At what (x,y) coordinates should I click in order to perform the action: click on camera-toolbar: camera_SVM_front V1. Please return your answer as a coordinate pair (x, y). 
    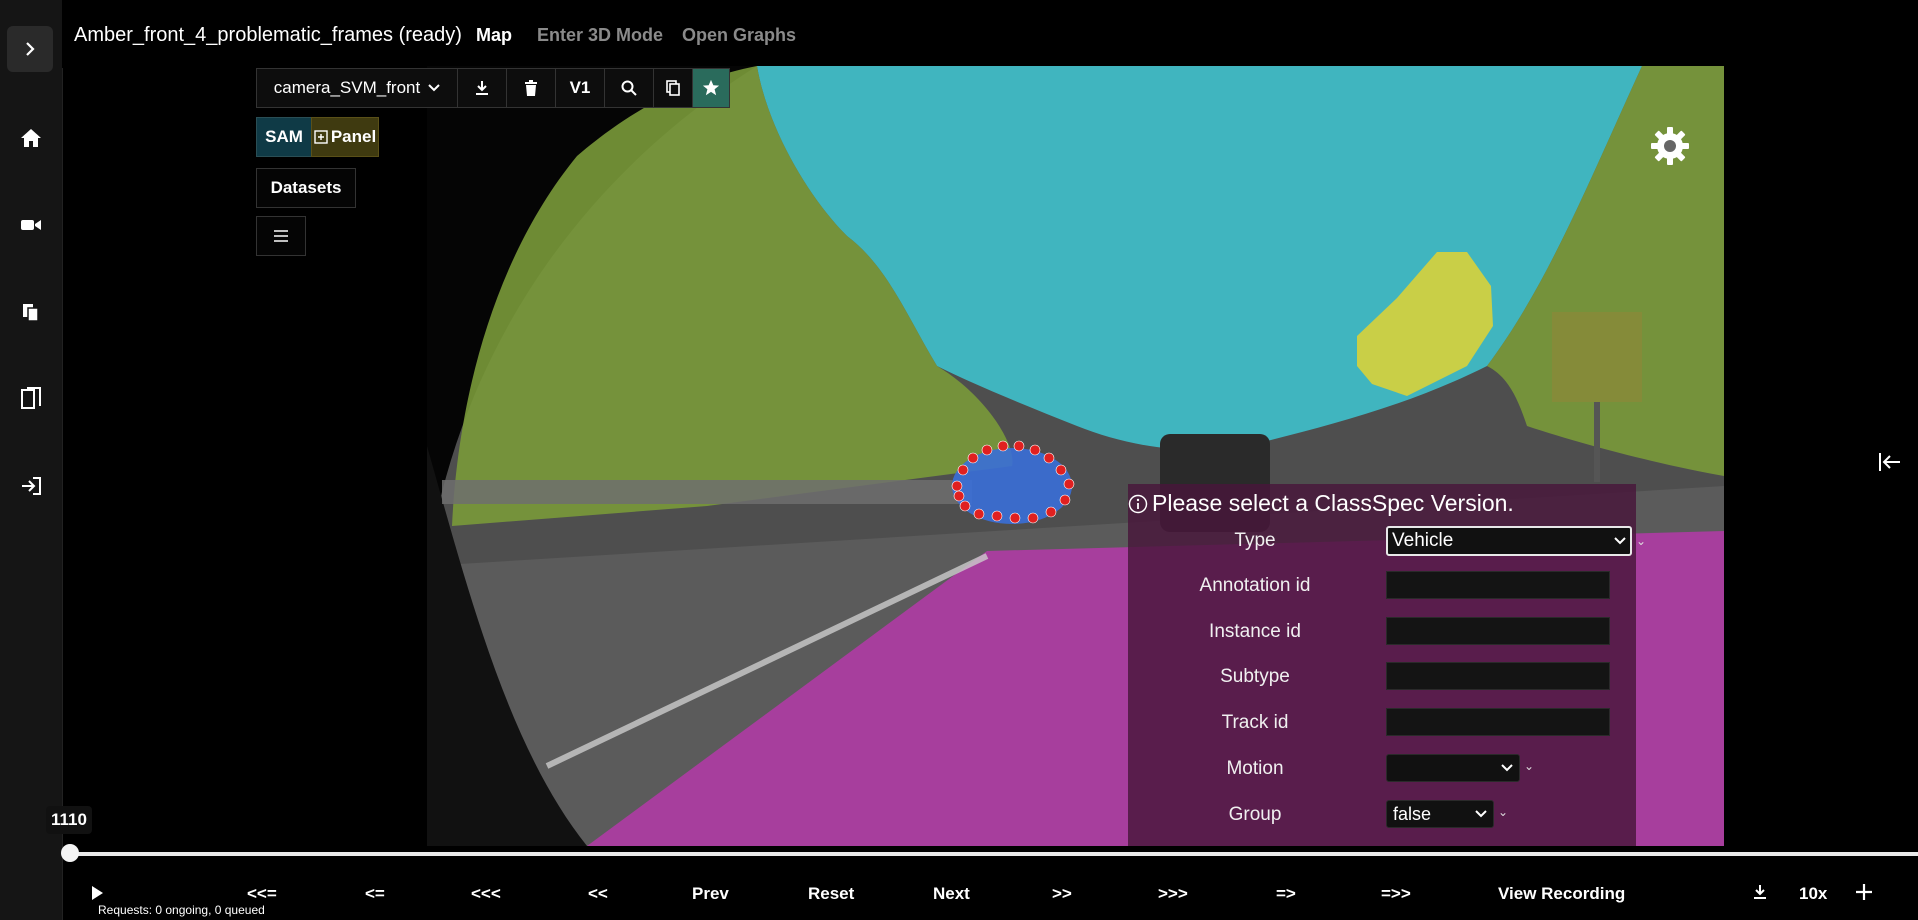
    Looking at the image, I should click on (493, 88).